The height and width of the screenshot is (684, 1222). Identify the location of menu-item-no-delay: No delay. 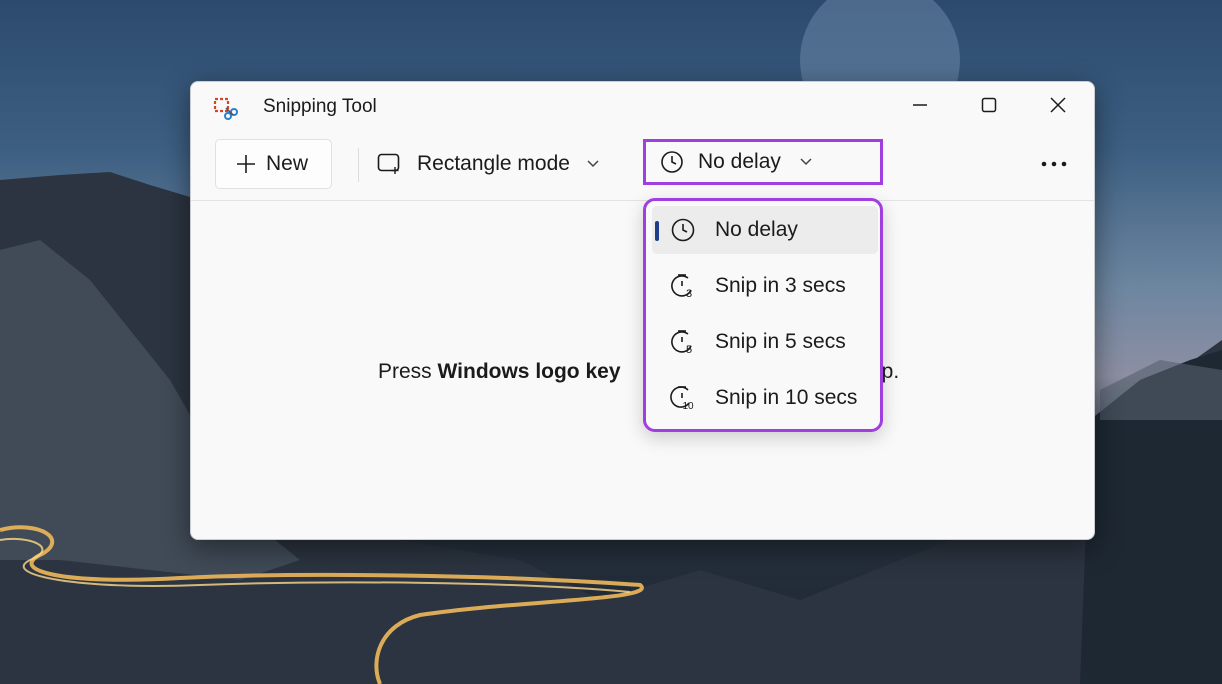
(765, 230).